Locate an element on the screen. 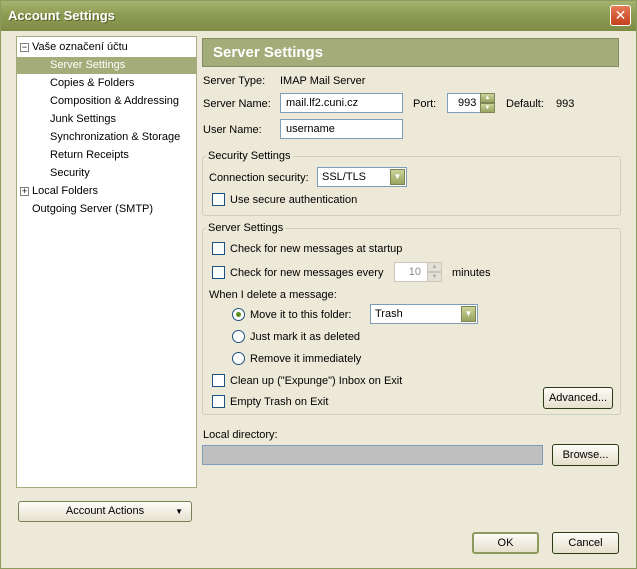 The width and height of the screenshot is (637, 569). connection-security-label: Connection security: is located at coordinates (259, 178).